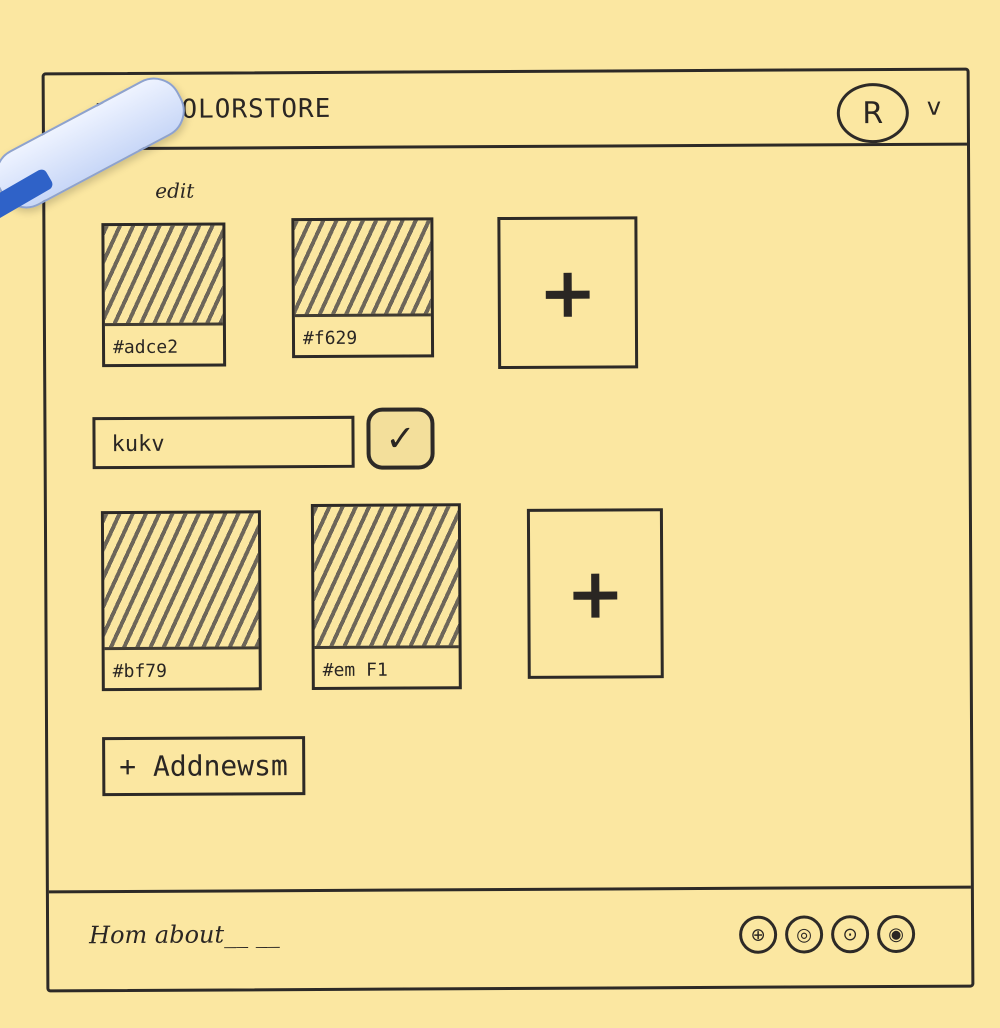  Describe the element at coordinates (184, 934) in the screenshot. I see `footer-links: Hom about__ __` at that location.